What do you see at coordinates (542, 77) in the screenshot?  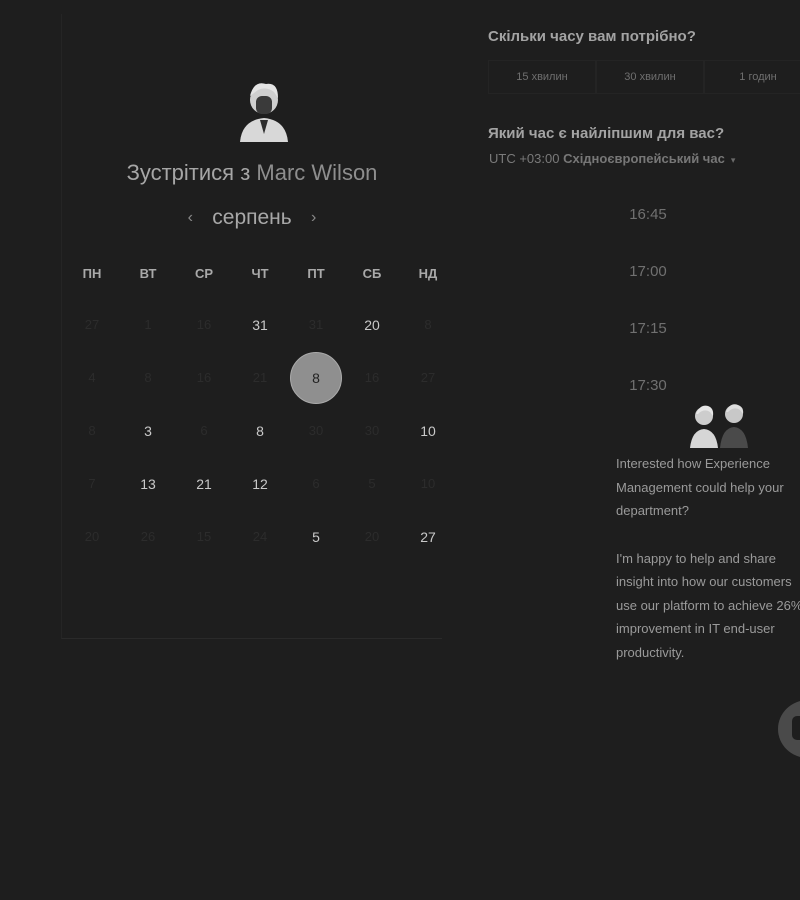 I see `duration-option: 15 хвилин` at bounding box center [542, 77].